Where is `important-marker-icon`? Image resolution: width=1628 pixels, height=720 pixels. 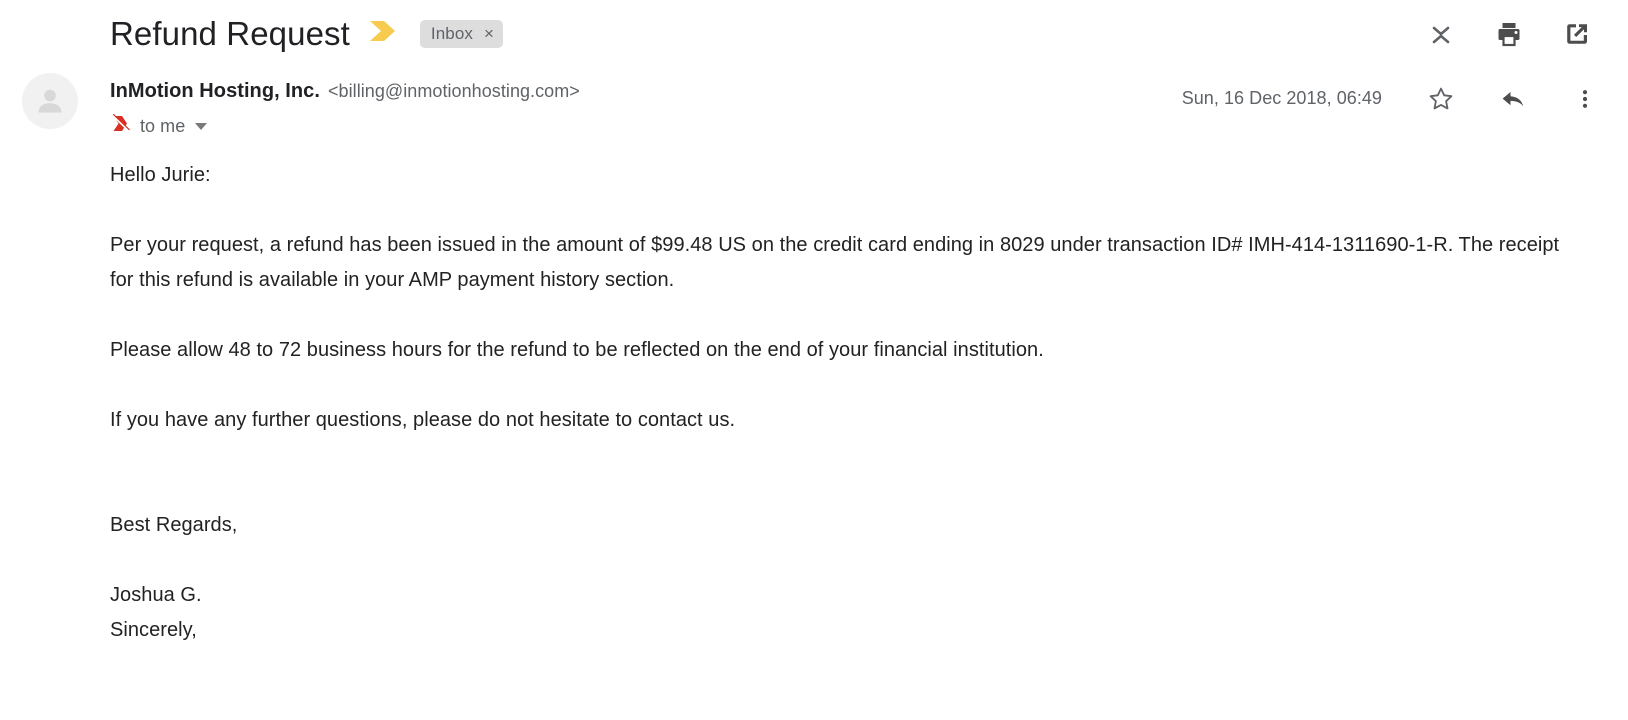 important-marker-icon is located at coordinates (121, 126).